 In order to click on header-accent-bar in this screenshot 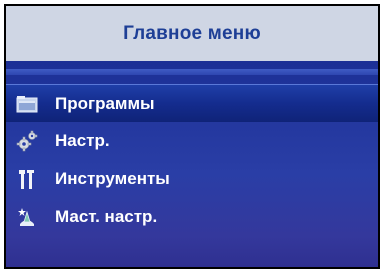, I will do `click(192, 72)`.